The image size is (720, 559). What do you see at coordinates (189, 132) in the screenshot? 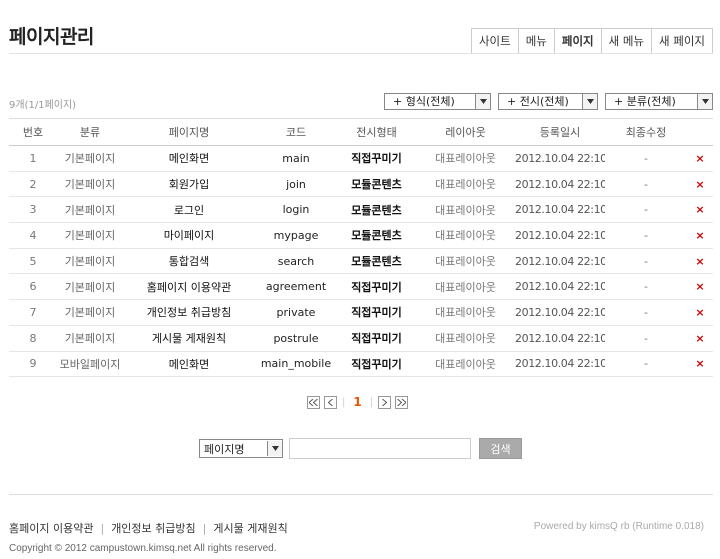
I see `column-header: 페이지명` at bounding box center [189, 132].